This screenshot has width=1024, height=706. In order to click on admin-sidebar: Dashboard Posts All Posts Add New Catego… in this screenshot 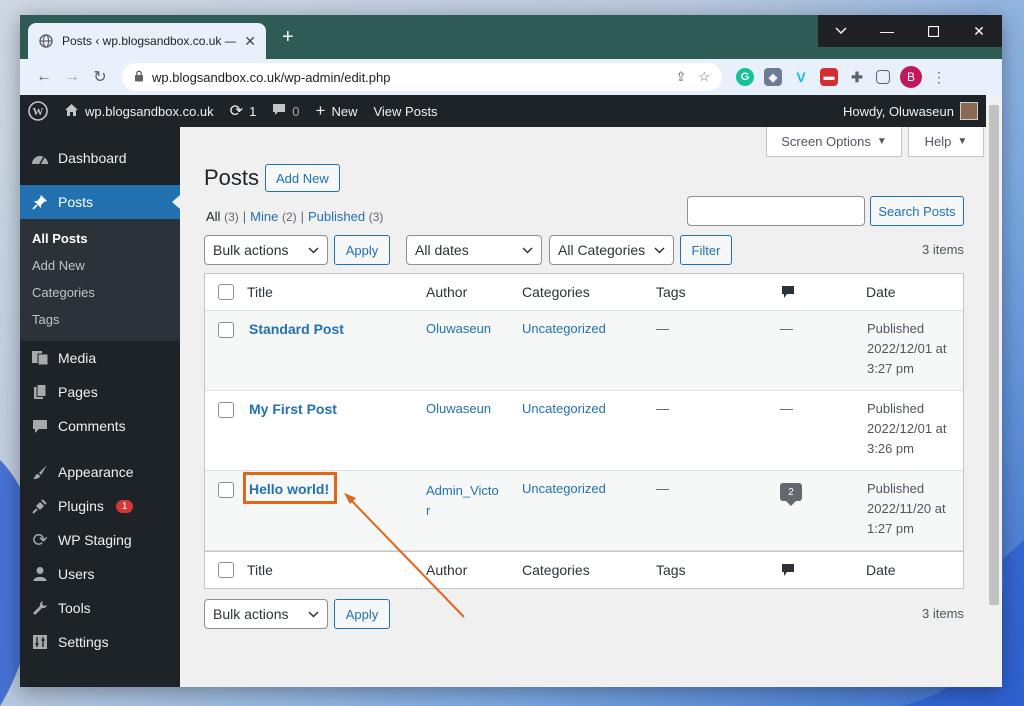, I will do `click(100, 407)`.